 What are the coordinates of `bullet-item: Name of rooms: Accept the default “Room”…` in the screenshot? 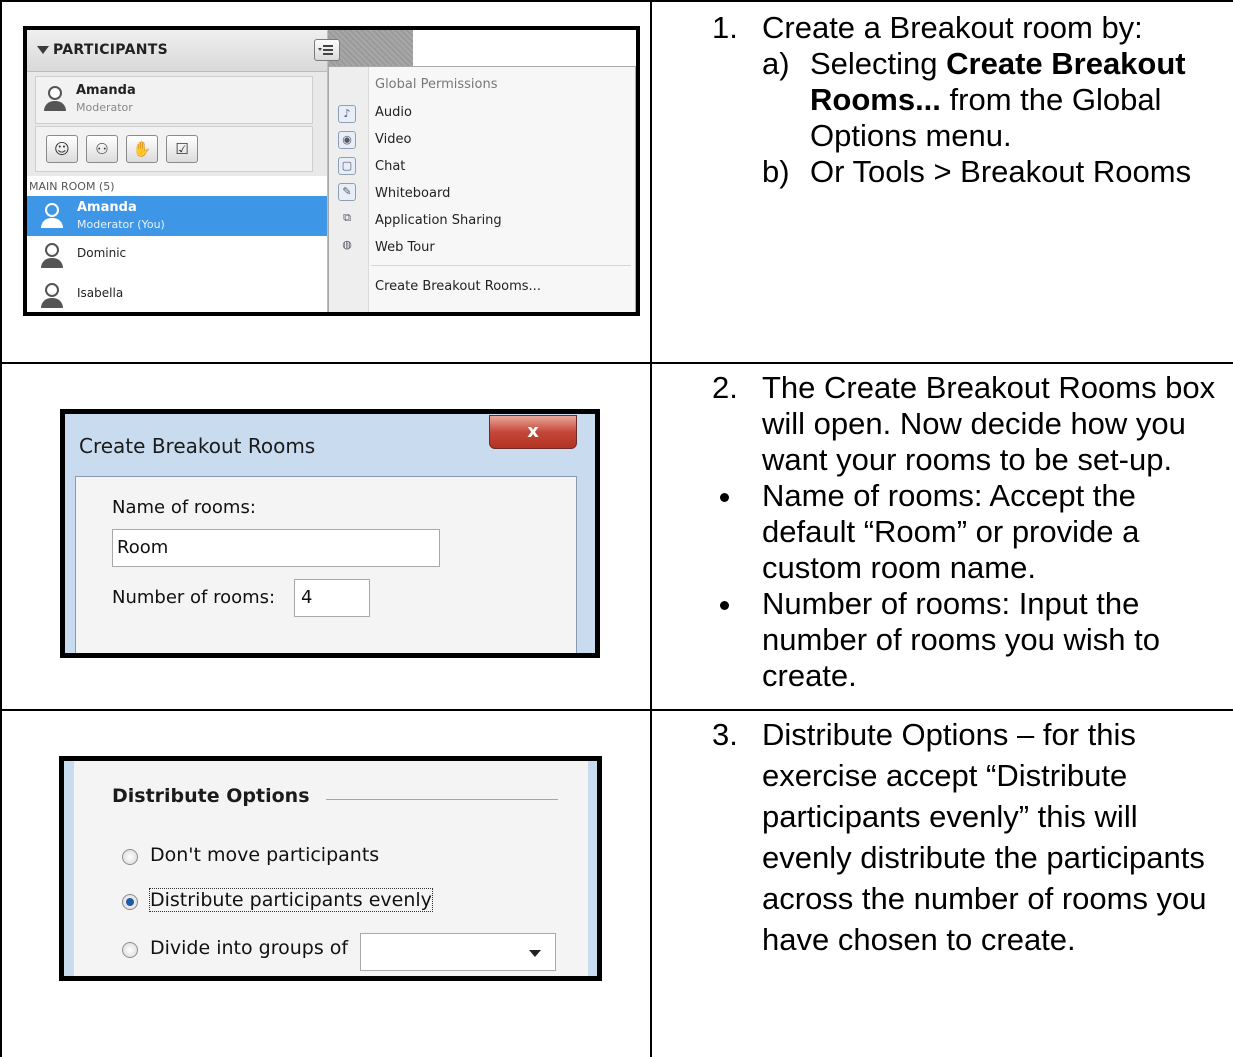 It's located at (969, 532).